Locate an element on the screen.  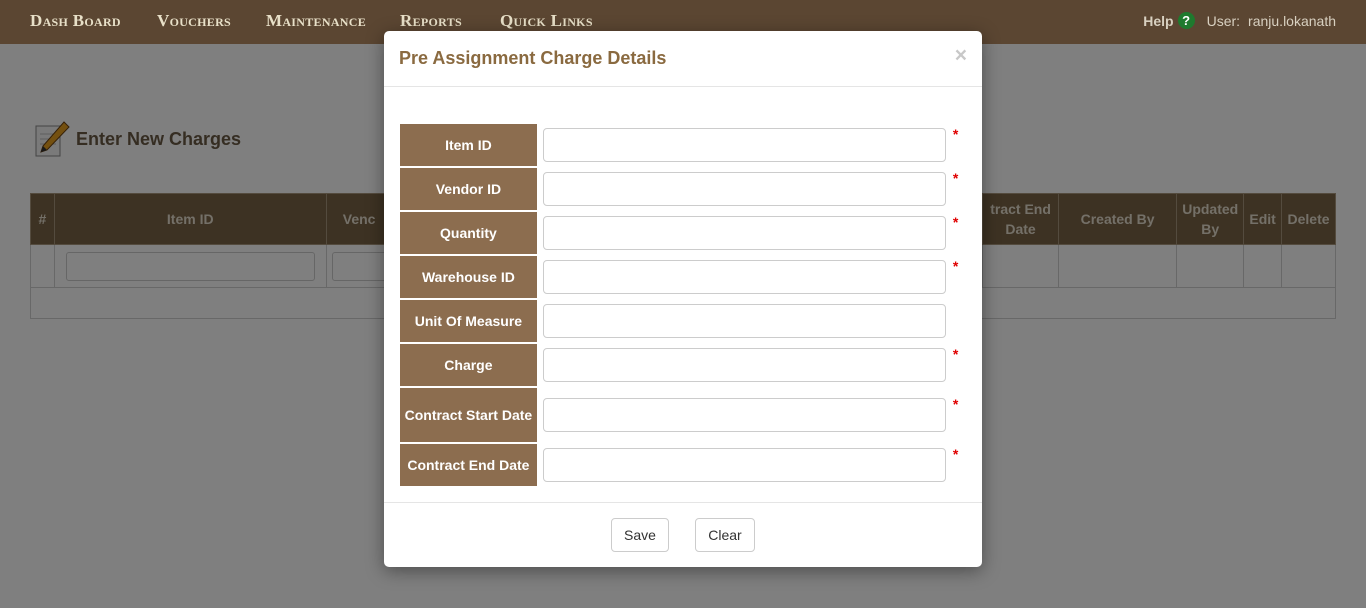
label-contract-end-date: Contract End Date is located at coordinates (468, 465).